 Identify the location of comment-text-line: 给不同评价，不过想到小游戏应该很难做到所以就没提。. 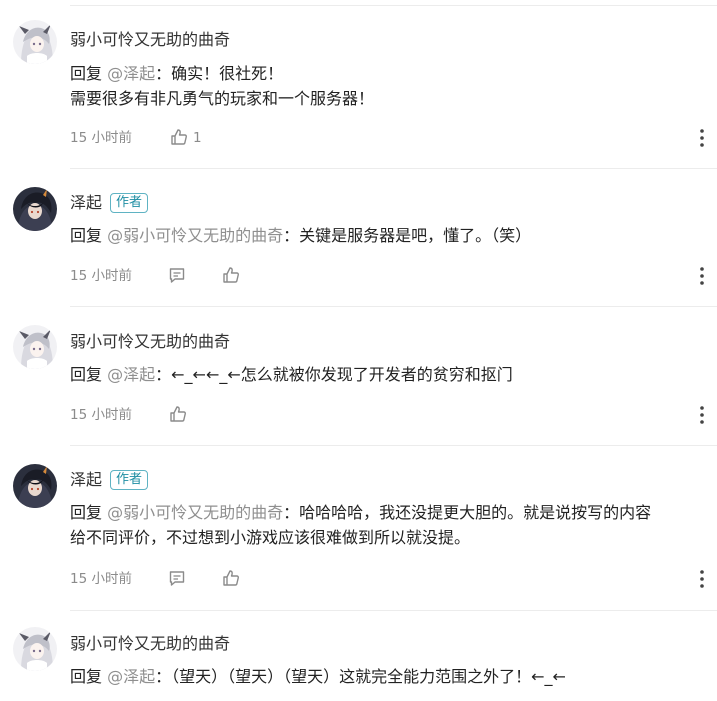
(270, 537).